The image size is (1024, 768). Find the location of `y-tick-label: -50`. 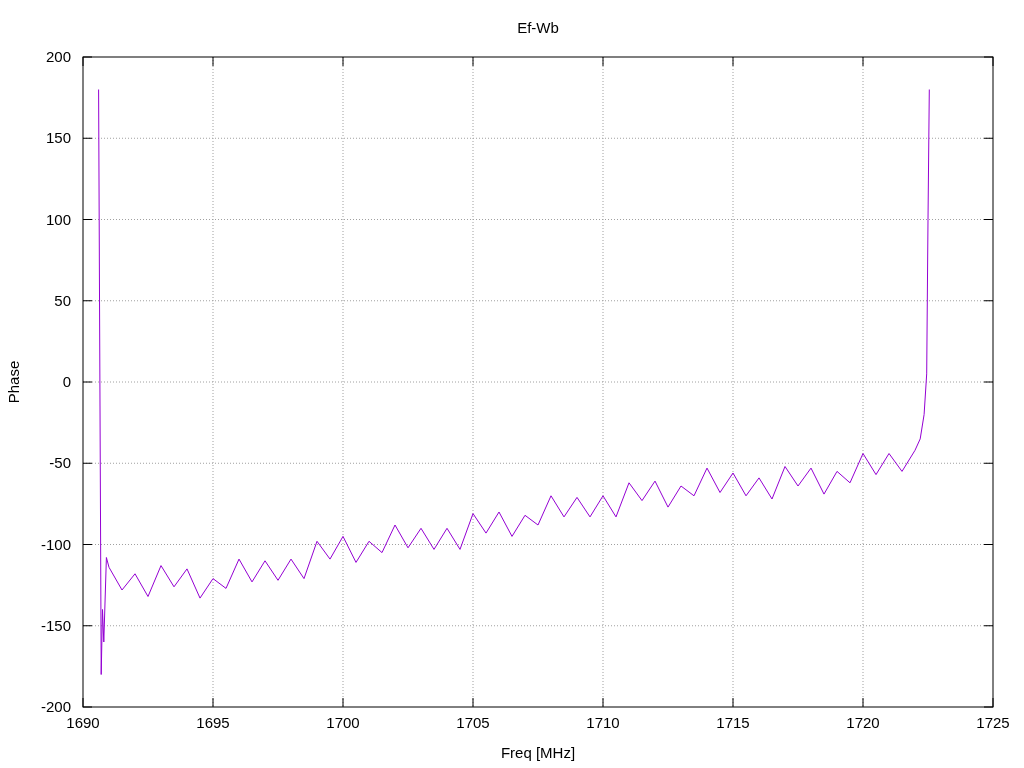

y-tick-label: -50 is located at coordinates (60, 463).